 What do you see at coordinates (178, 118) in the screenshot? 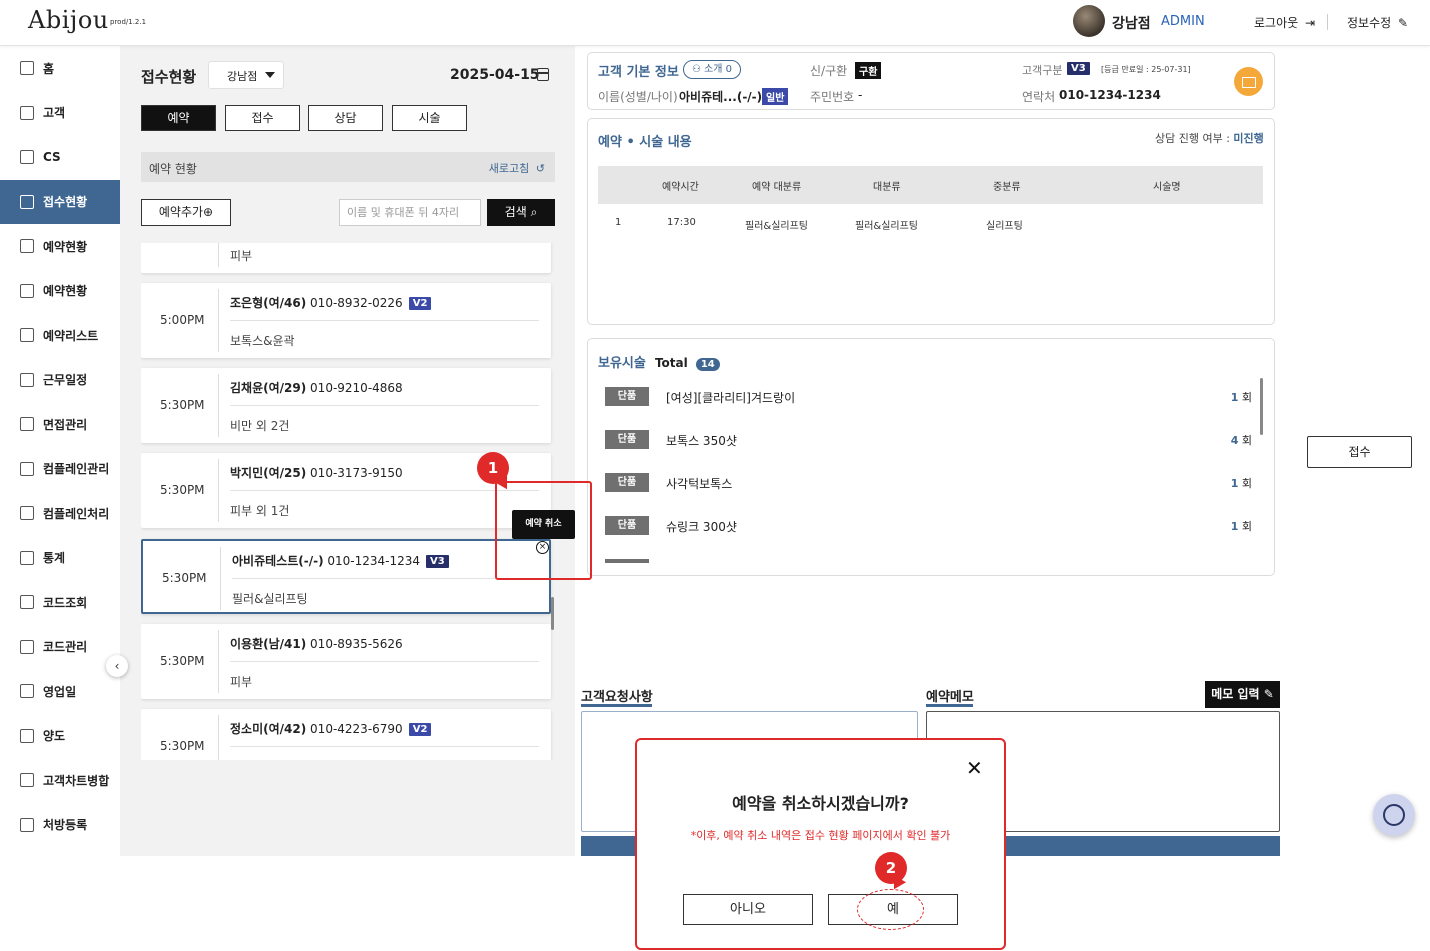
I see `tab-reservation: 예약` at bounding box center [178, 118].